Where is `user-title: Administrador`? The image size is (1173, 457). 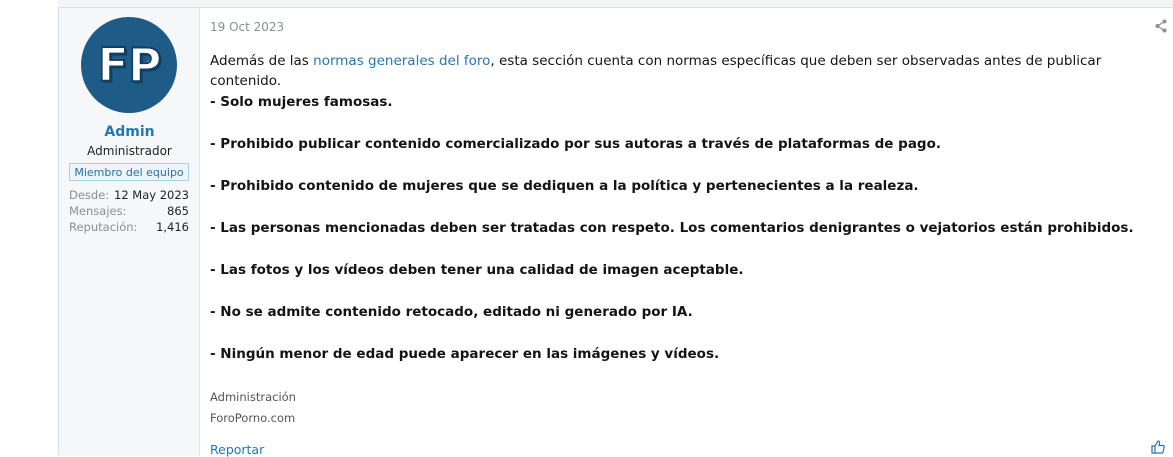 user-title: Administrador is located at coordinates (129, 151).